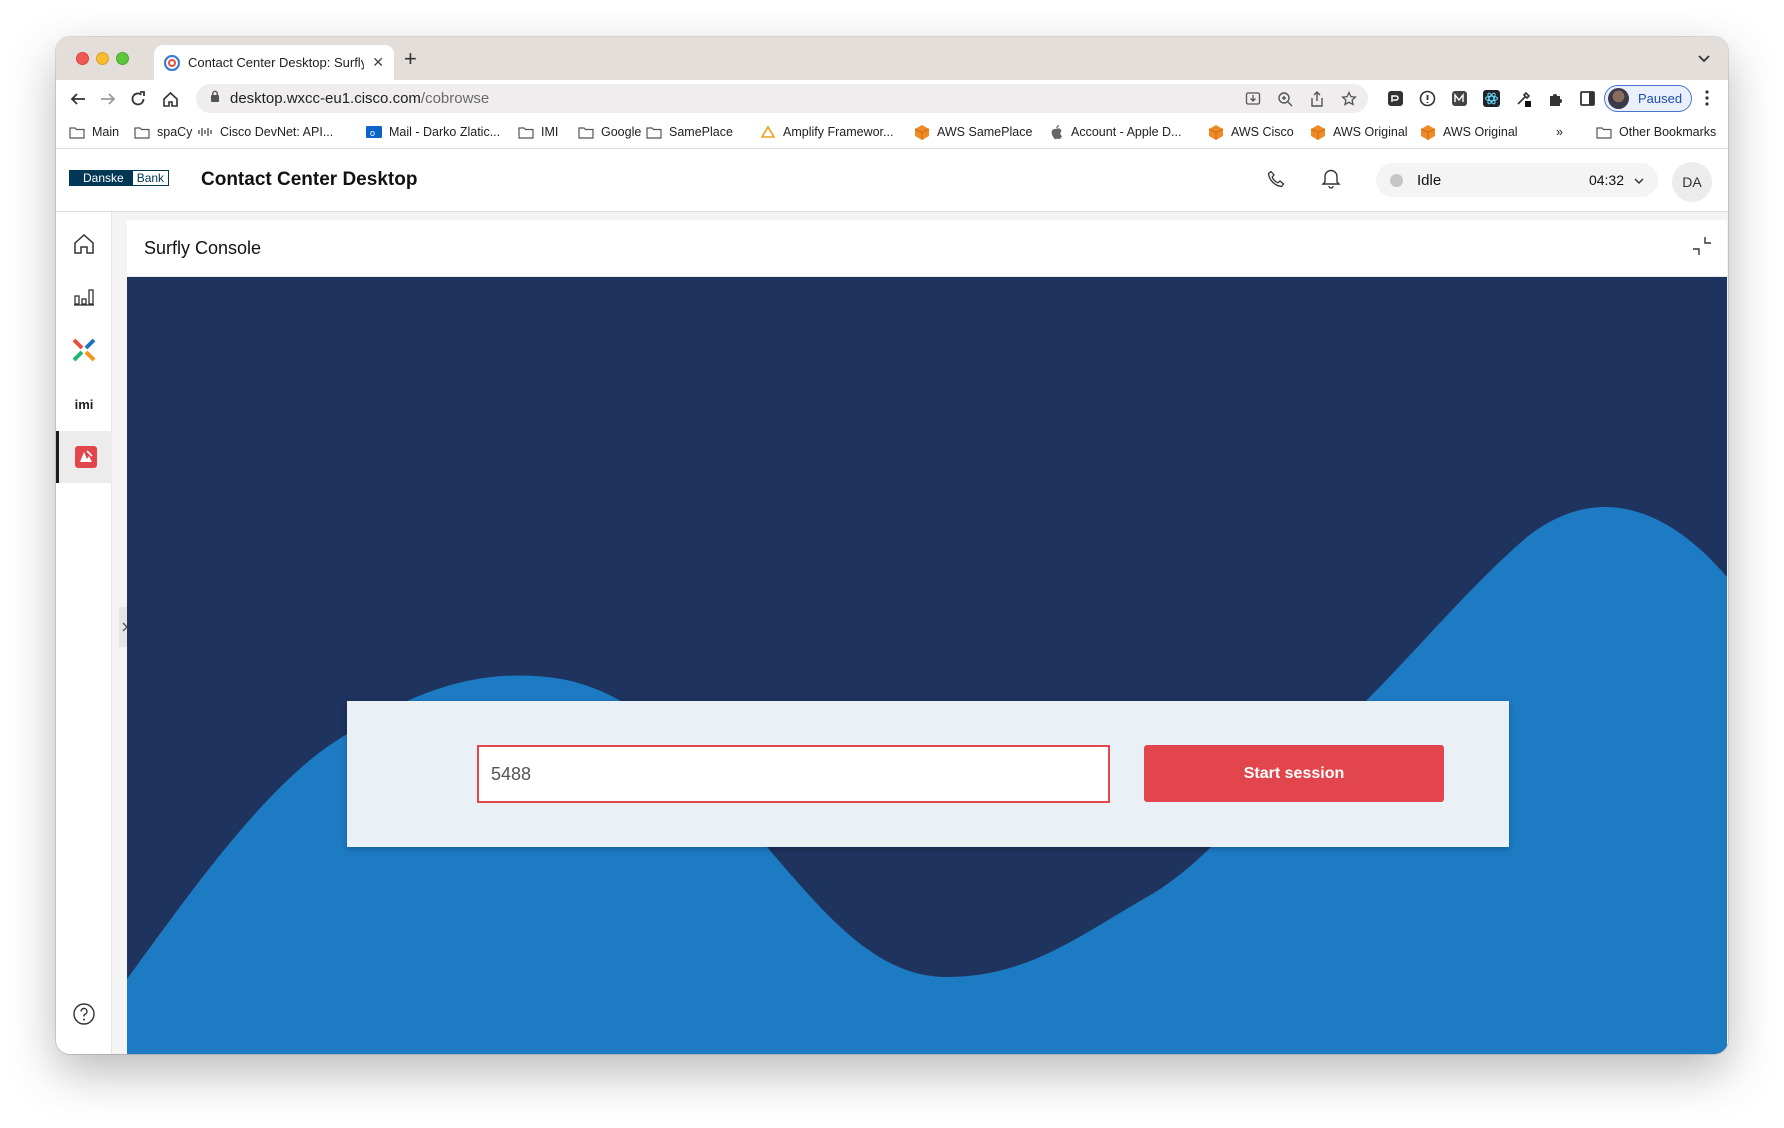 The height and width of the screenshot is (1128, 1784). I want to click on chevron-down-icon, so click(1639, 180).